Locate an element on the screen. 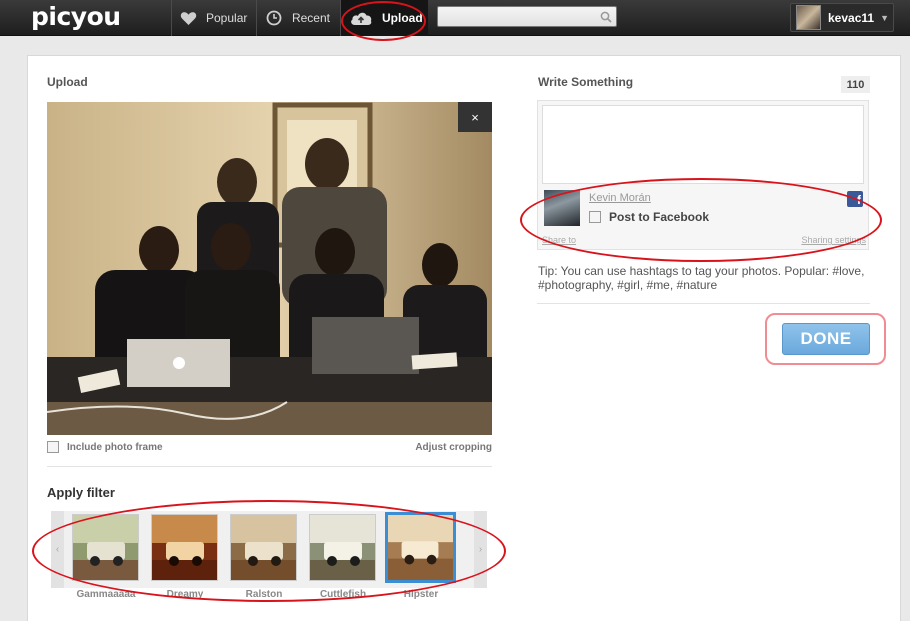 The image size is (910, 621). facebook-icon: f is located at coordinates (855, 199).